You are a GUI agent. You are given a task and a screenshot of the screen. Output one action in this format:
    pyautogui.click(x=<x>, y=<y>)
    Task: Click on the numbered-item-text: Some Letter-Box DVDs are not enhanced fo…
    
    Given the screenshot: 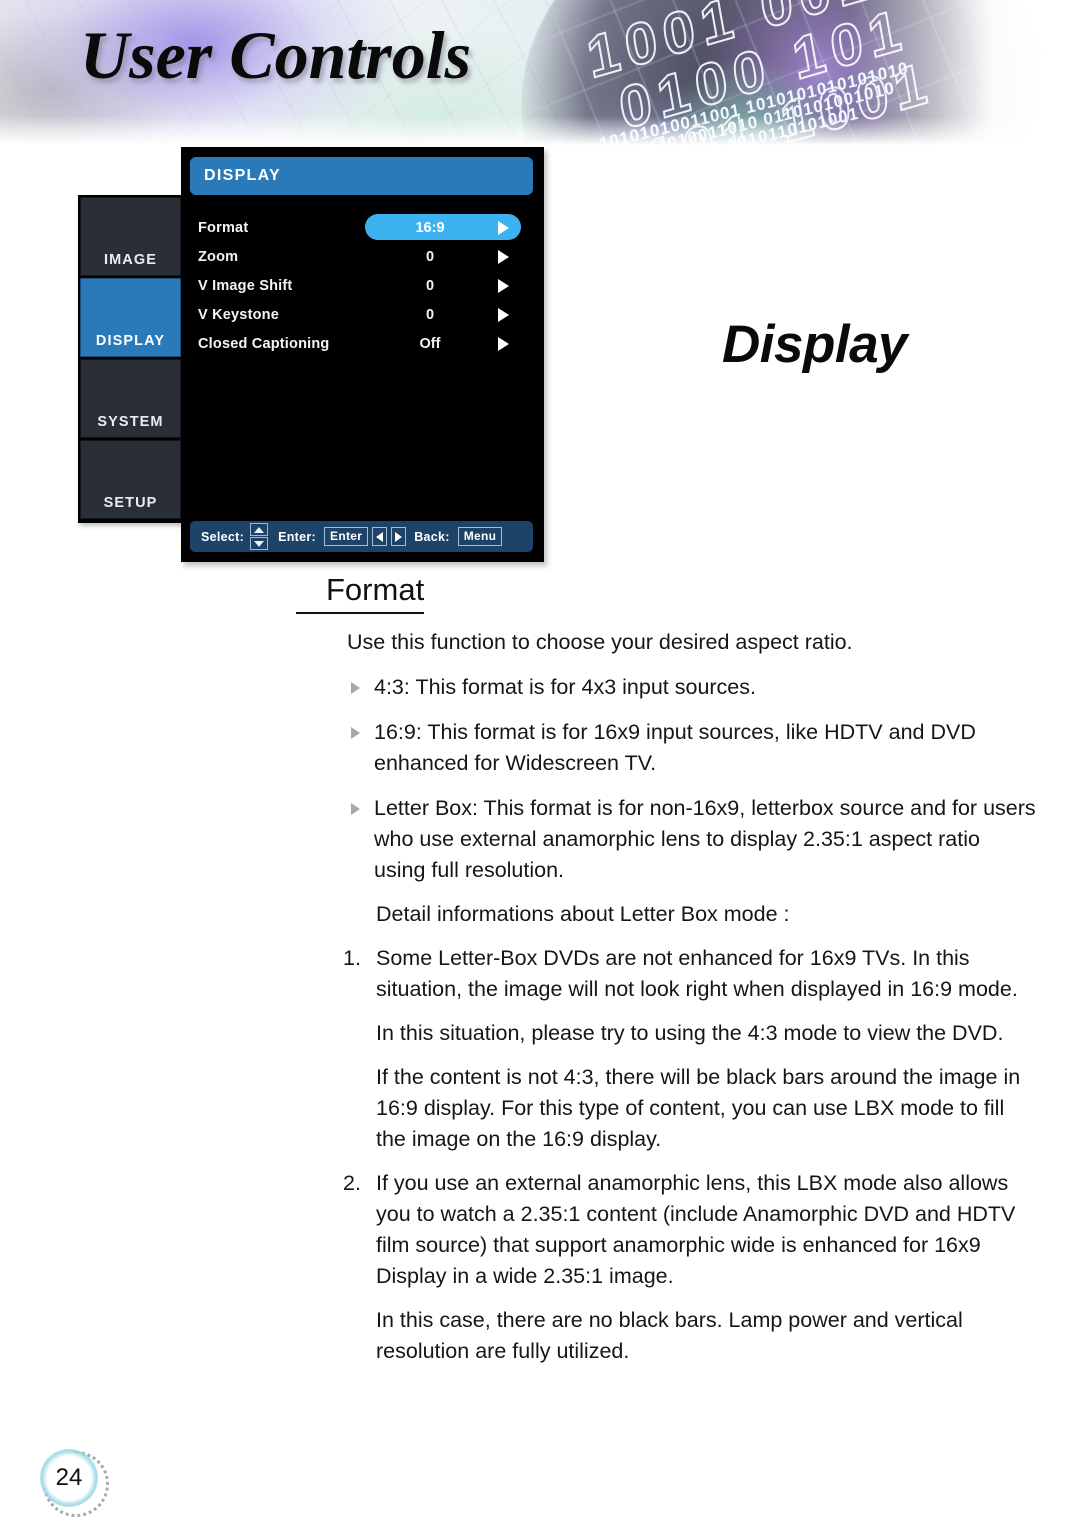 What is the action you would take?
    pyautogui.click(x=697, y=973)
    